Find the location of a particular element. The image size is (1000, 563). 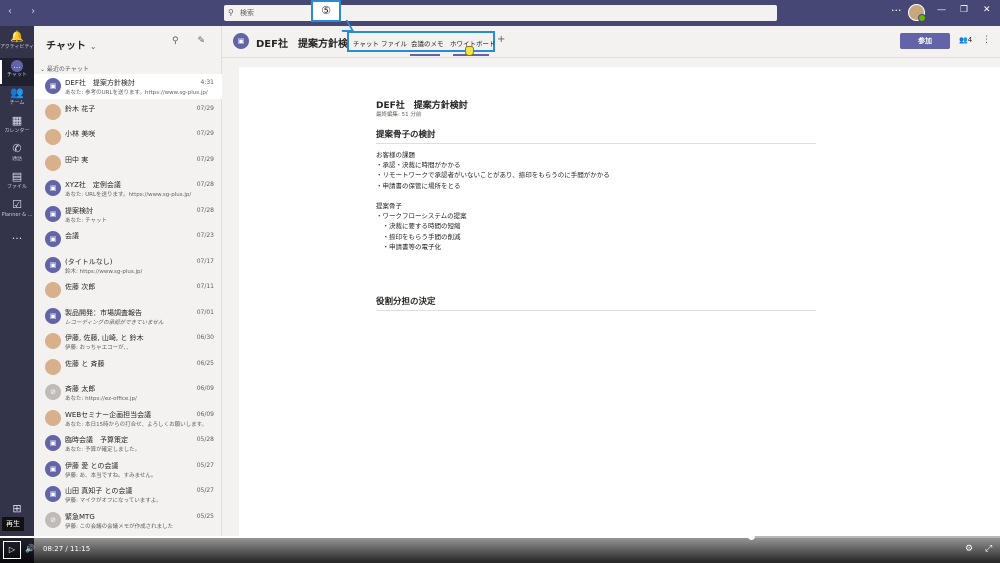

chat-list-item: ⊘ 斉藤 太郎 あなた: https://ez-office.jp/06/09 is located at coordinates (128, 392).